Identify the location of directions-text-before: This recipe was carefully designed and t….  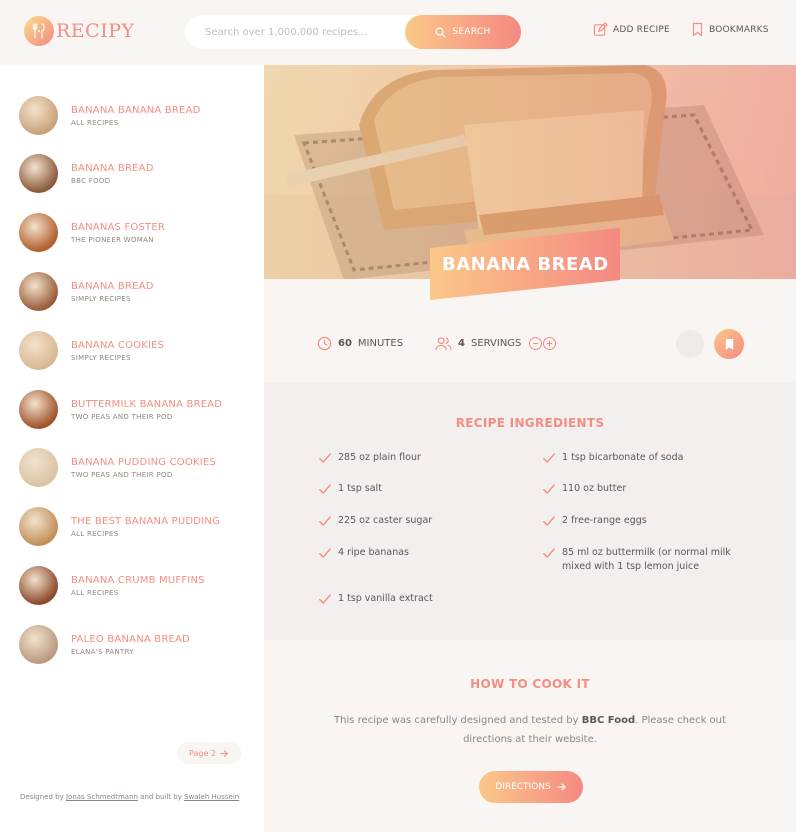
(456, 720).